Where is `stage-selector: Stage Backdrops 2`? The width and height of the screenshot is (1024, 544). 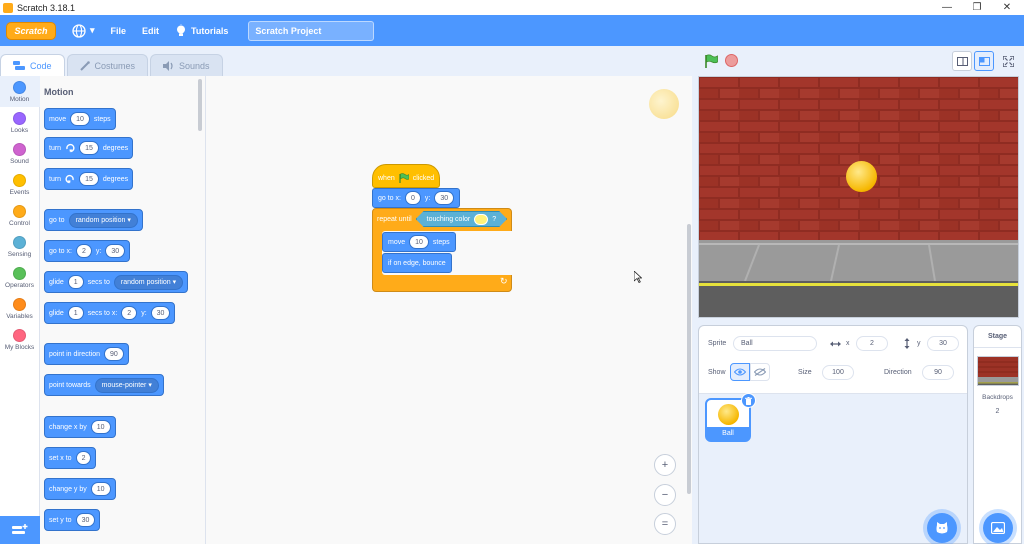
stage-selector: Stage Backdrops 2 is located at coordinates (997, 434).